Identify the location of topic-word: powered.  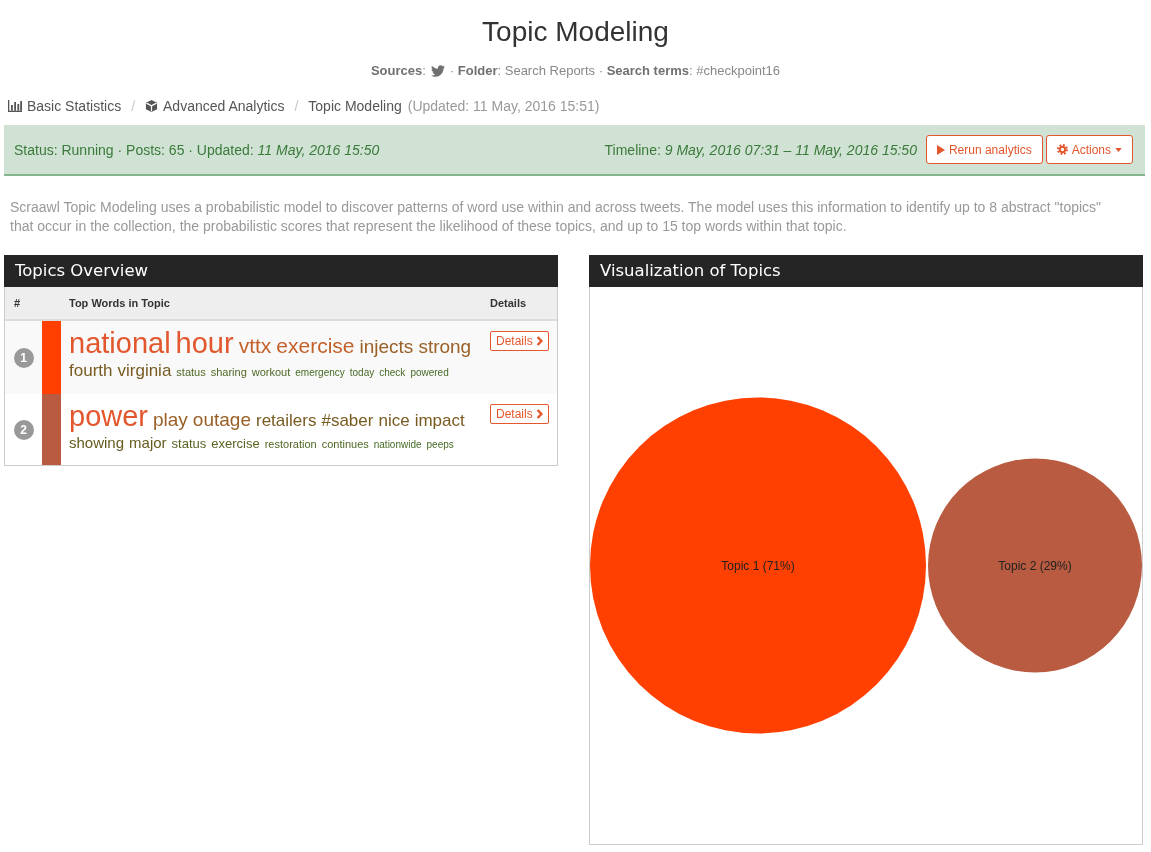
(429, 372).